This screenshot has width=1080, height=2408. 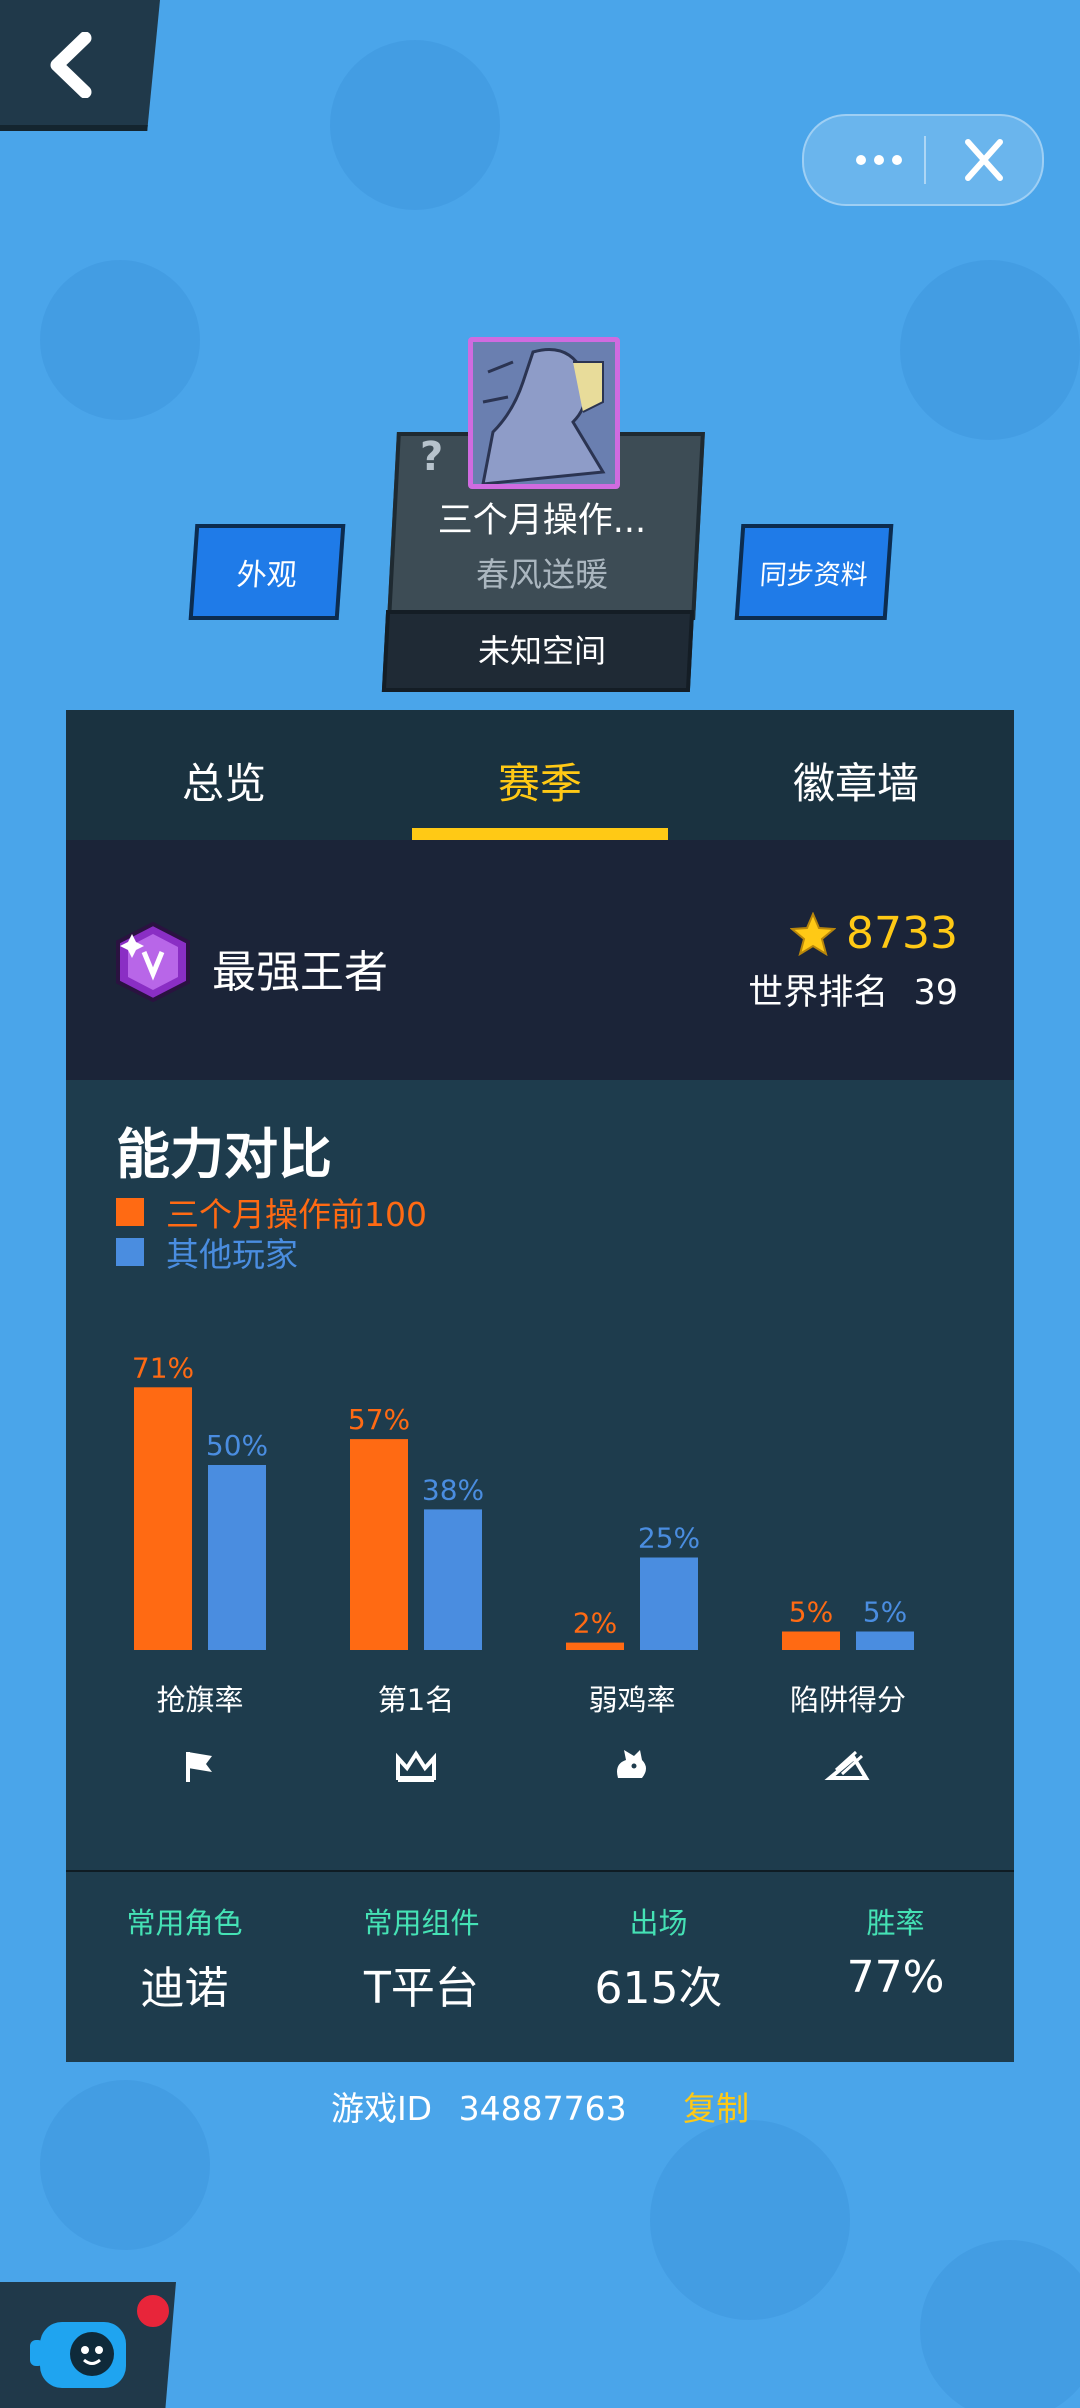 I want to click on appearance-button-label: 外观, so click(x=266, y=575).